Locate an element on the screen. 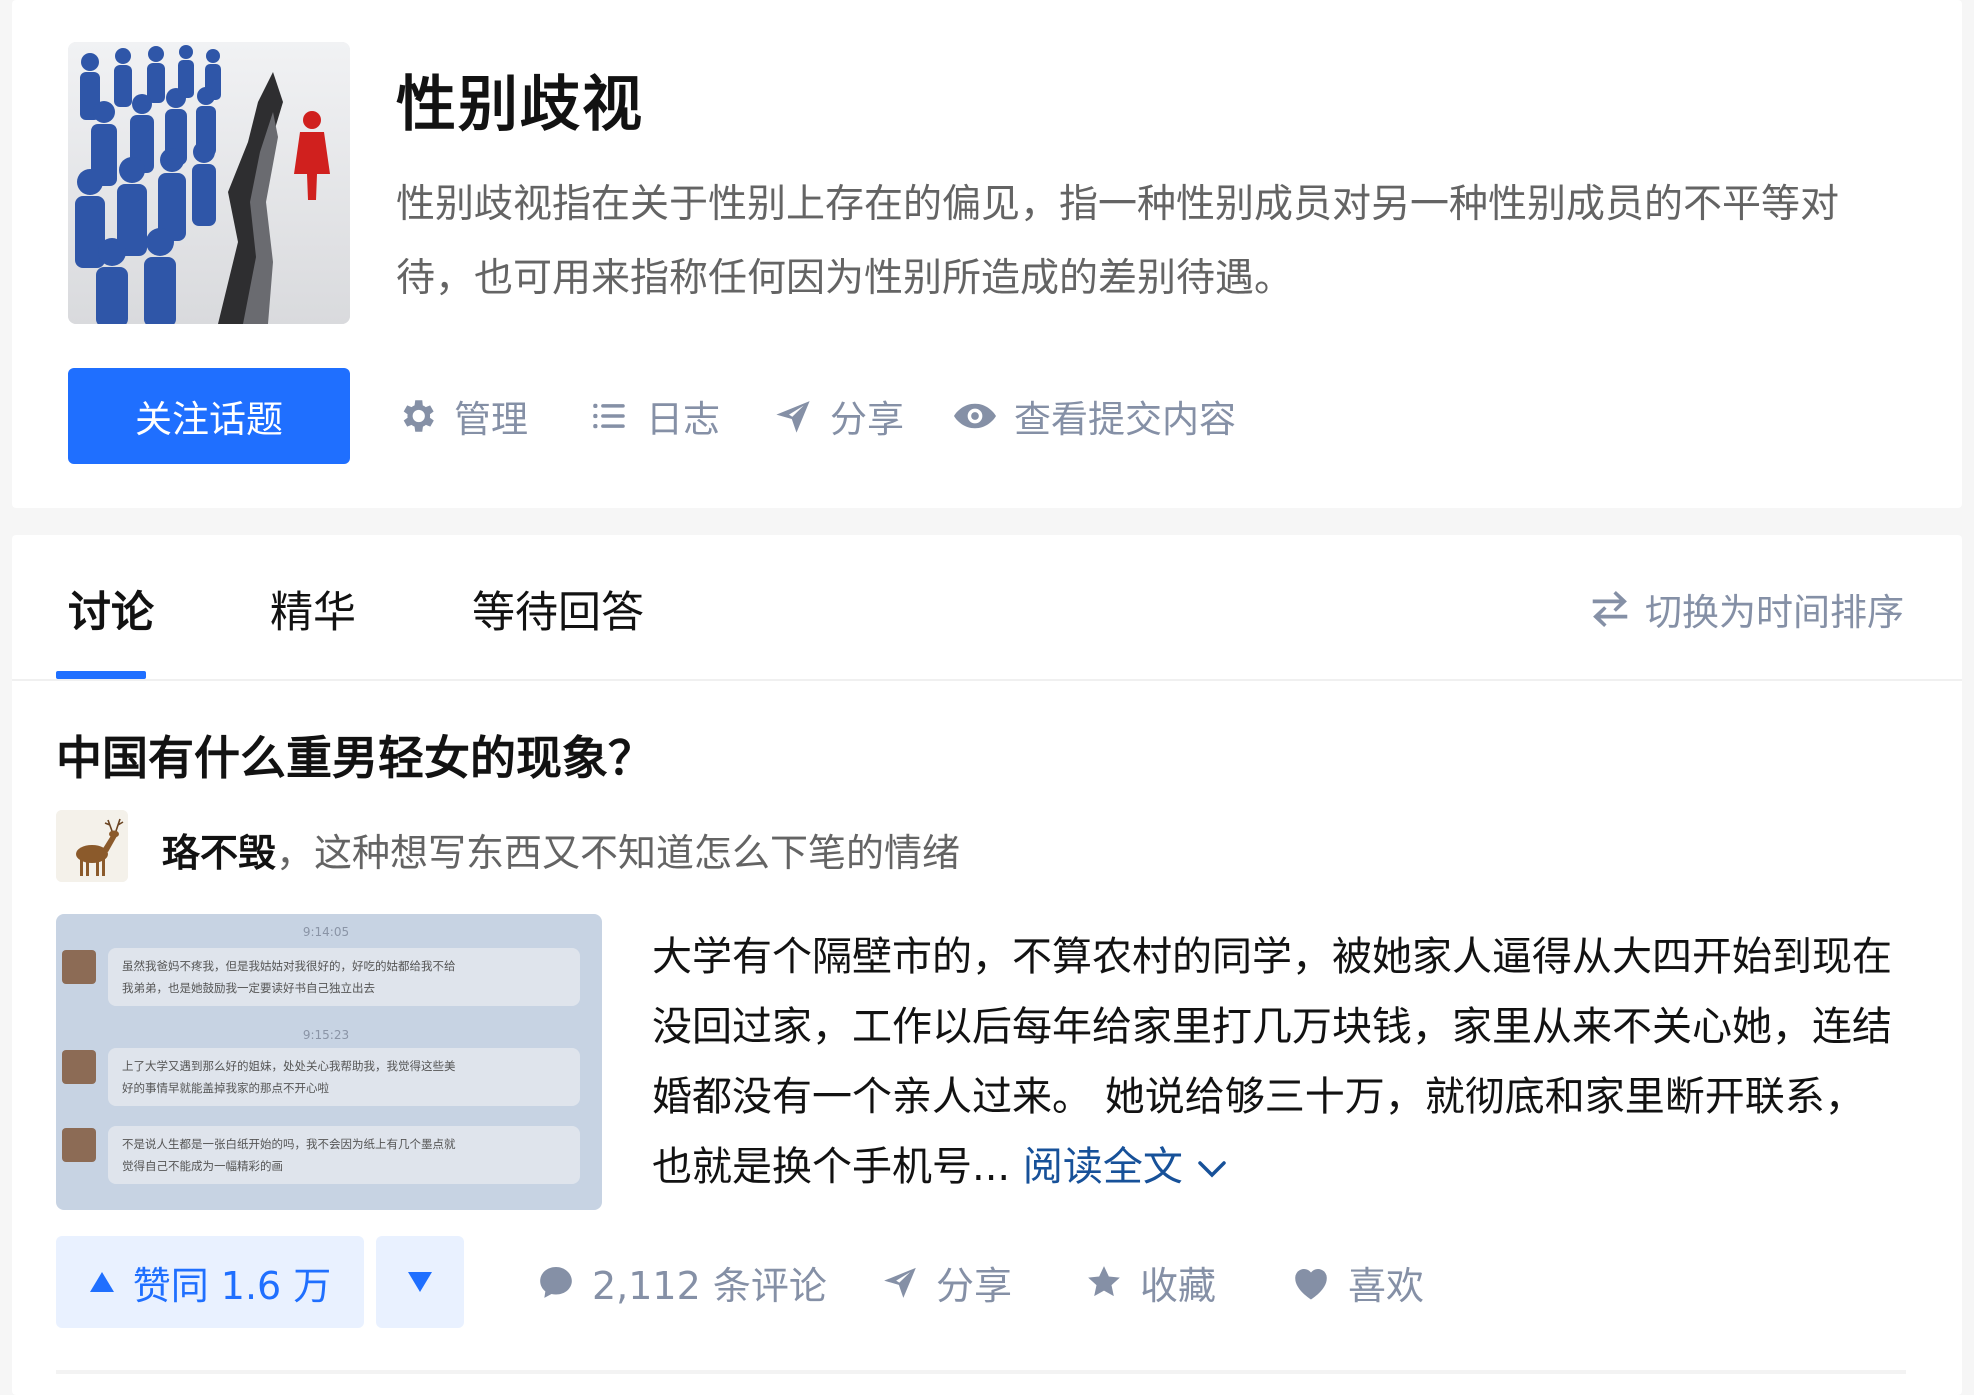 The image size is (1974, 1395). heart-icon is located at coordinates (1311, 1284).